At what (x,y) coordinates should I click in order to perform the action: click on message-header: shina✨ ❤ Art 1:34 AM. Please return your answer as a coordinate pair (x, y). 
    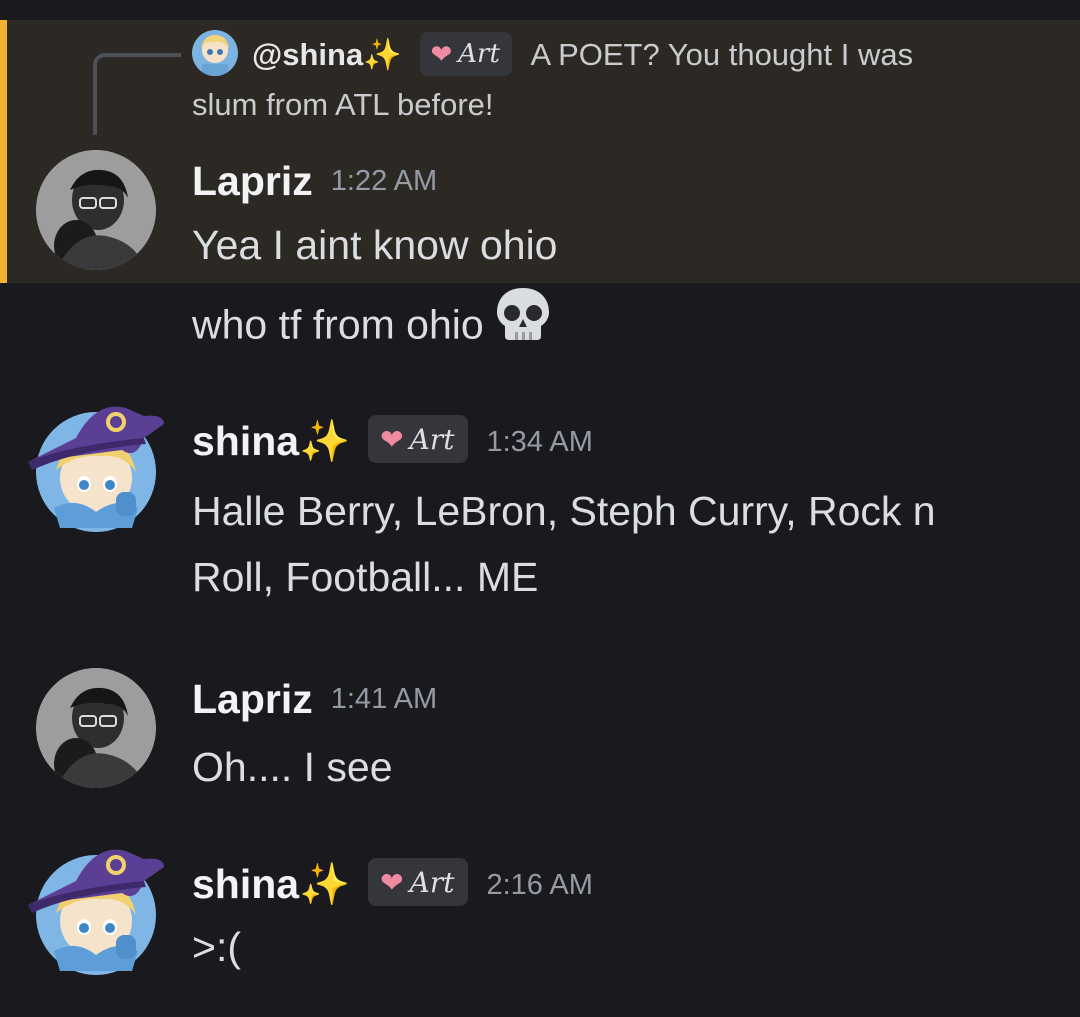
    Looking at the image, I should click on (392, 440).